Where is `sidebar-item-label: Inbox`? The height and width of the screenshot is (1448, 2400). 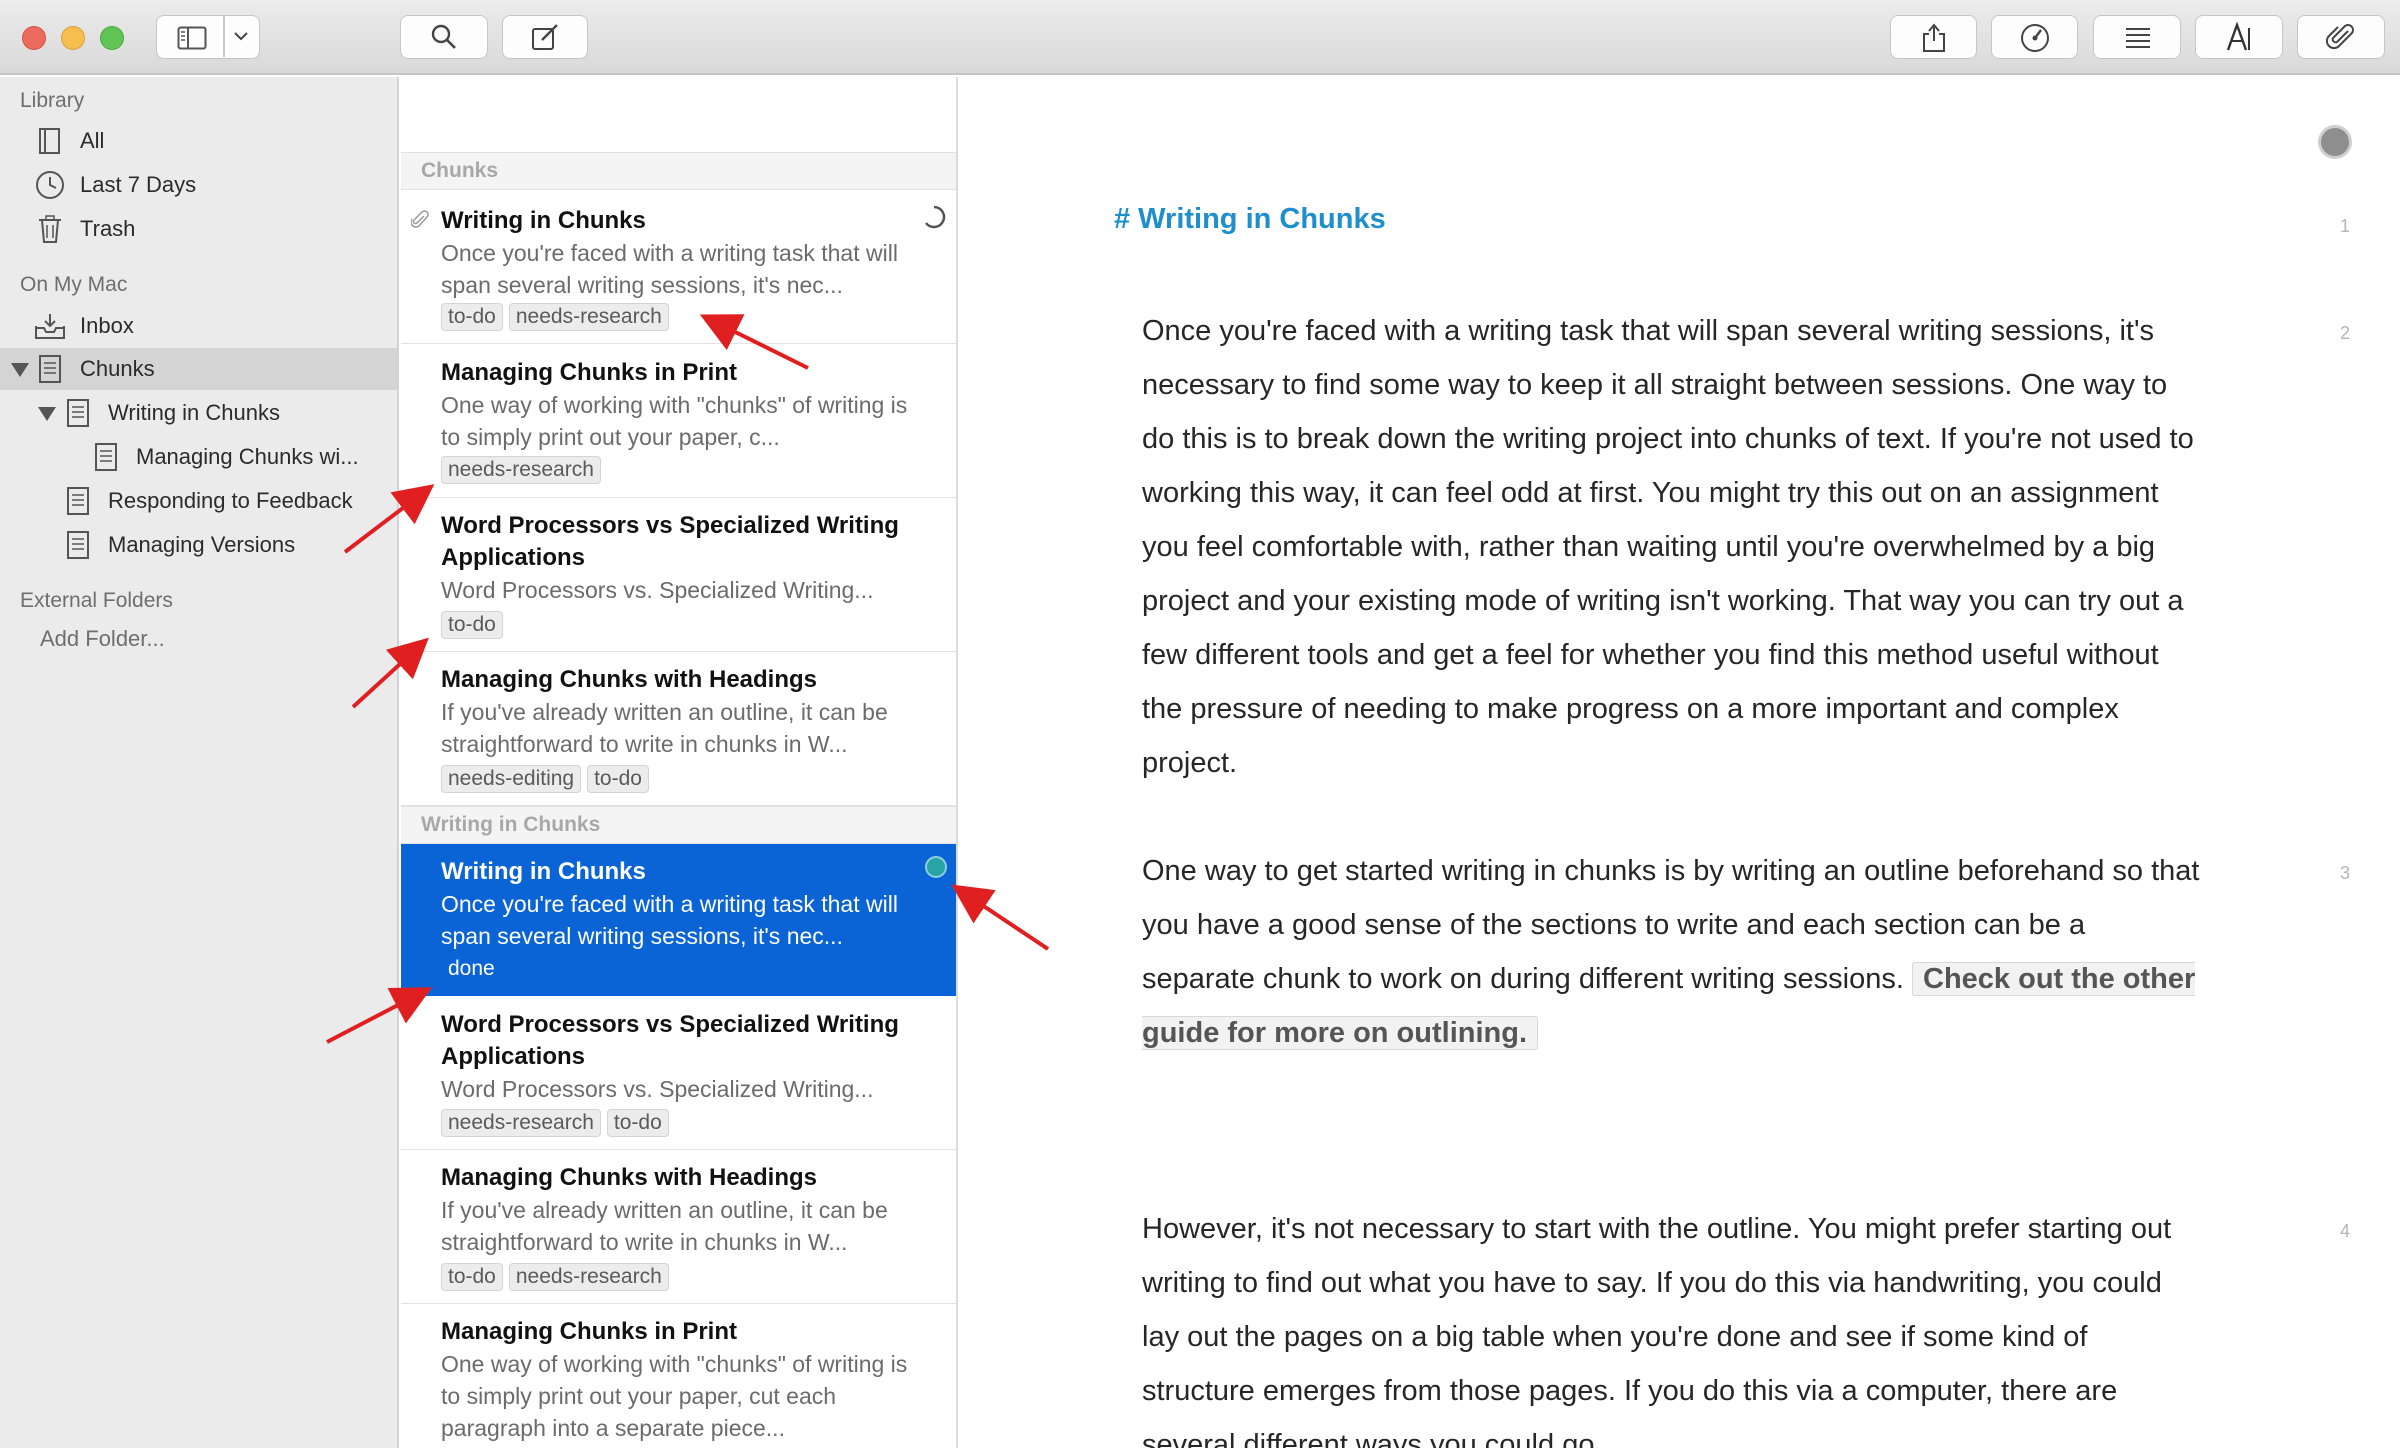
sidebar-item-label: Inbox is located at coordinates (107, 325).